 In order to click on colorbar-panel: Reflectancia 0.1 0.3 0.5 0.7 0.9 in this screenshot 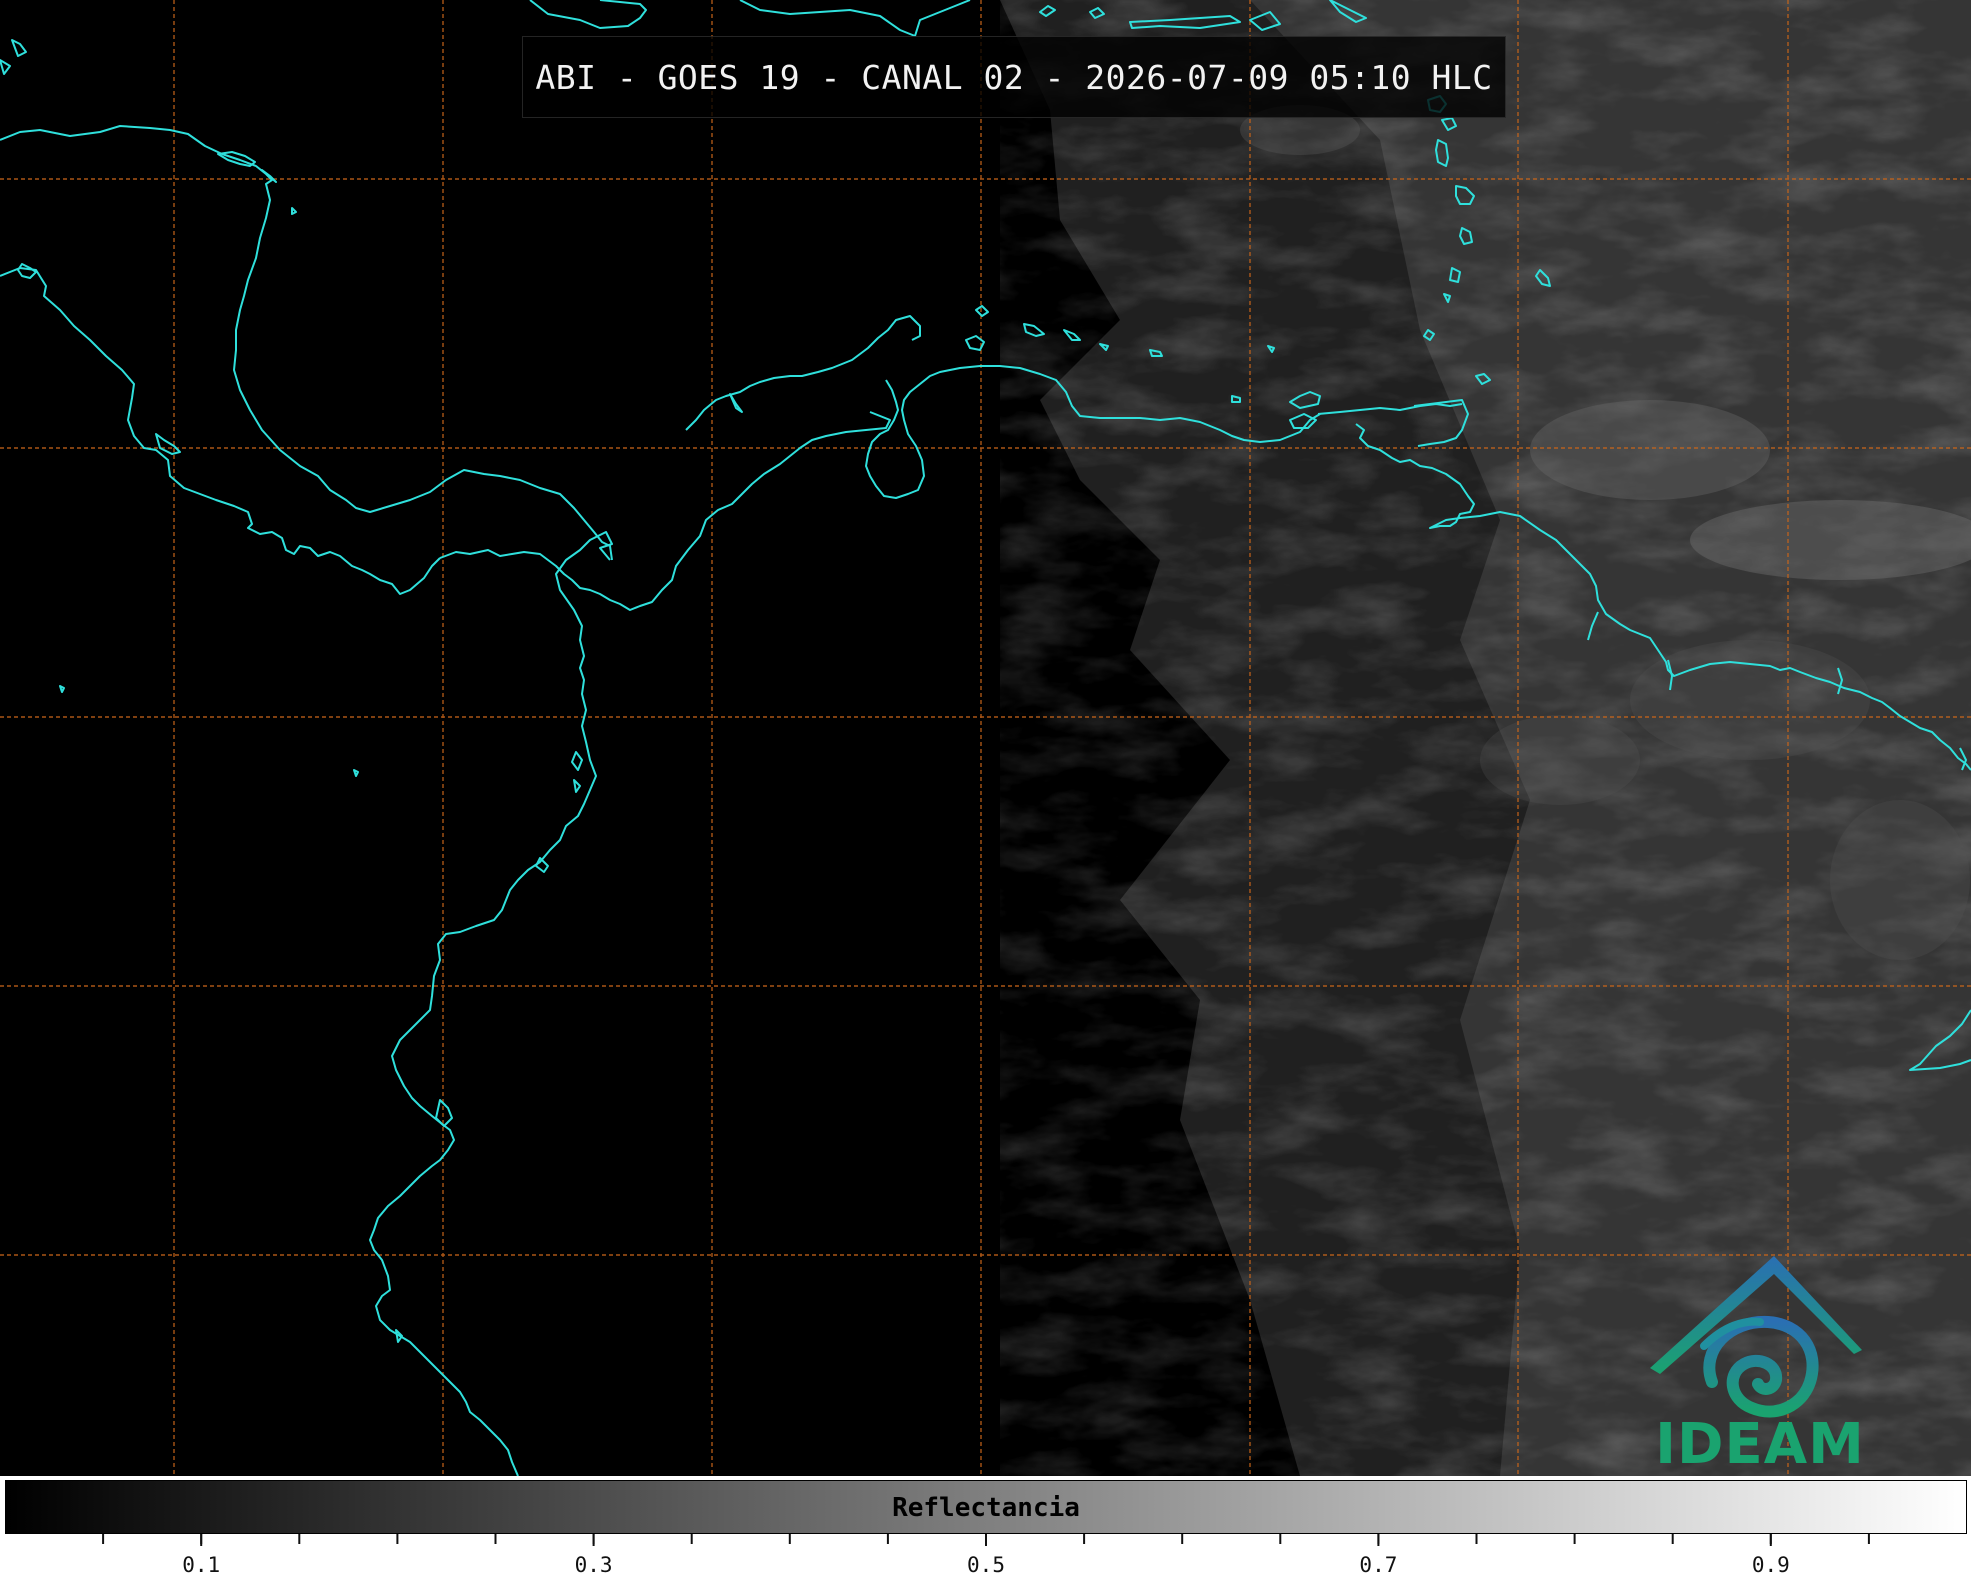, I will do `click(985, 1526)`.